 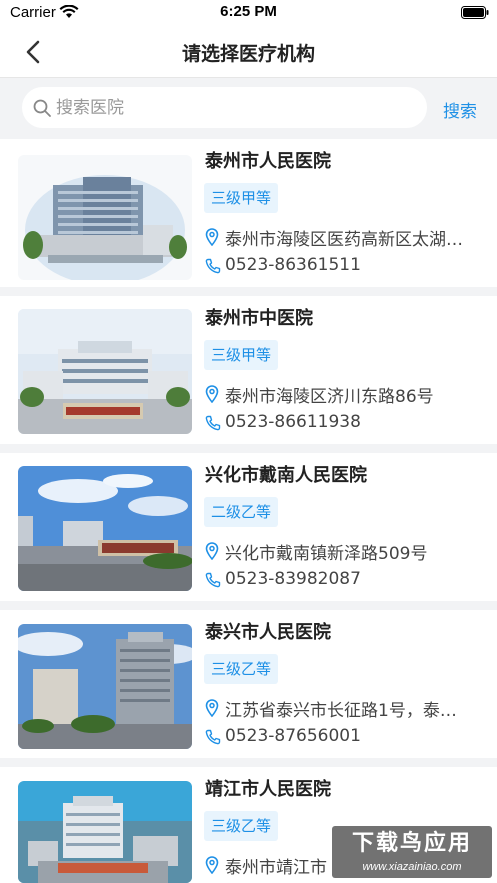 I want to click on nav-bar: 请选择医疗机构, so click(x=248, y=52).